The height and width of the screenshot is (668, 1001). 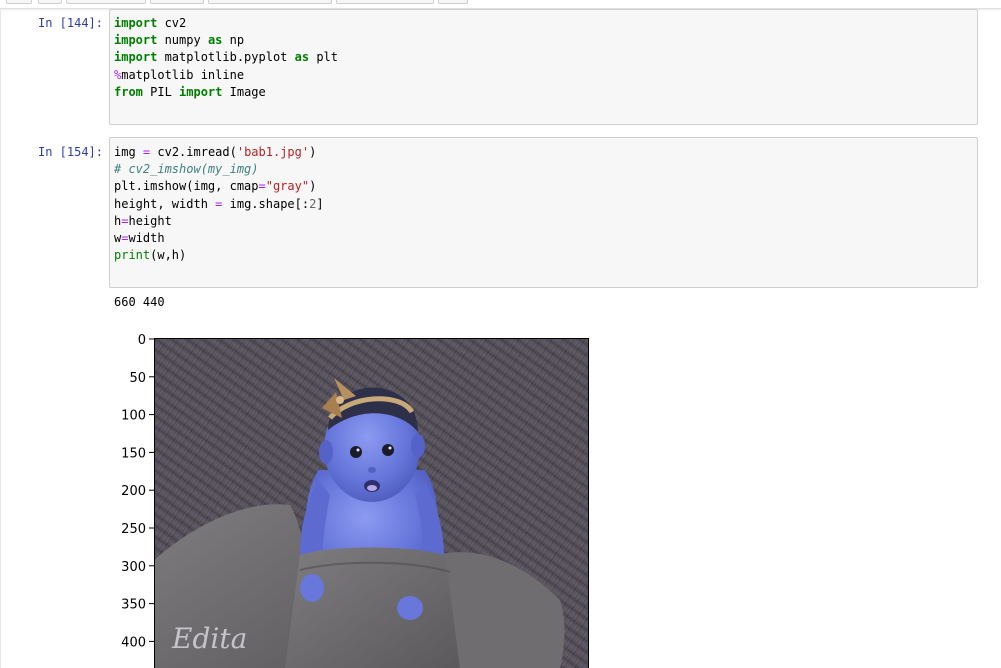 What do you see at coordinates (133, 605) in the screenshot?
I see `y-tick-label: 350` at bounding box center [133, 605].